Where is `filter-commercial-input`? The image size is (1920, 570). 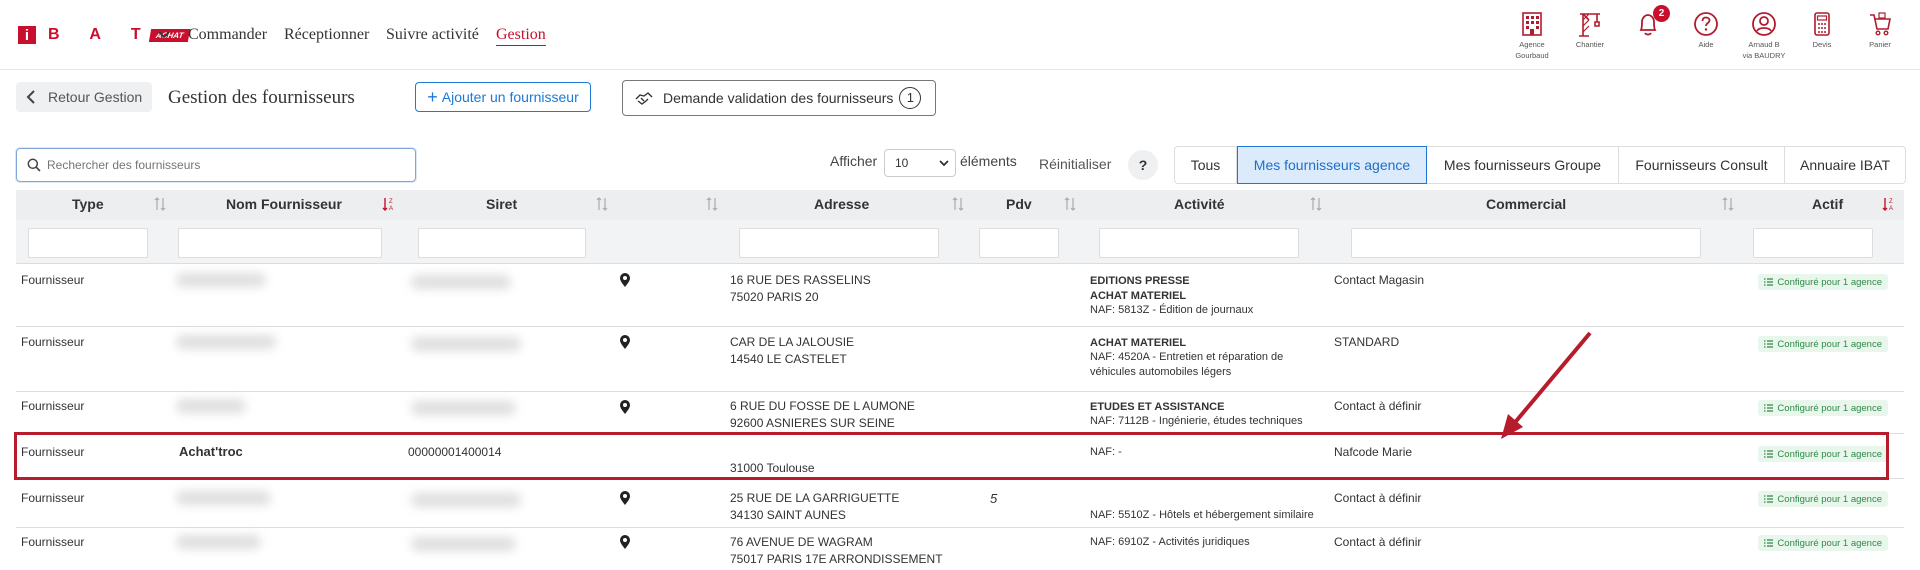
filter-commercial-input is located at coordinates (1526, 243).